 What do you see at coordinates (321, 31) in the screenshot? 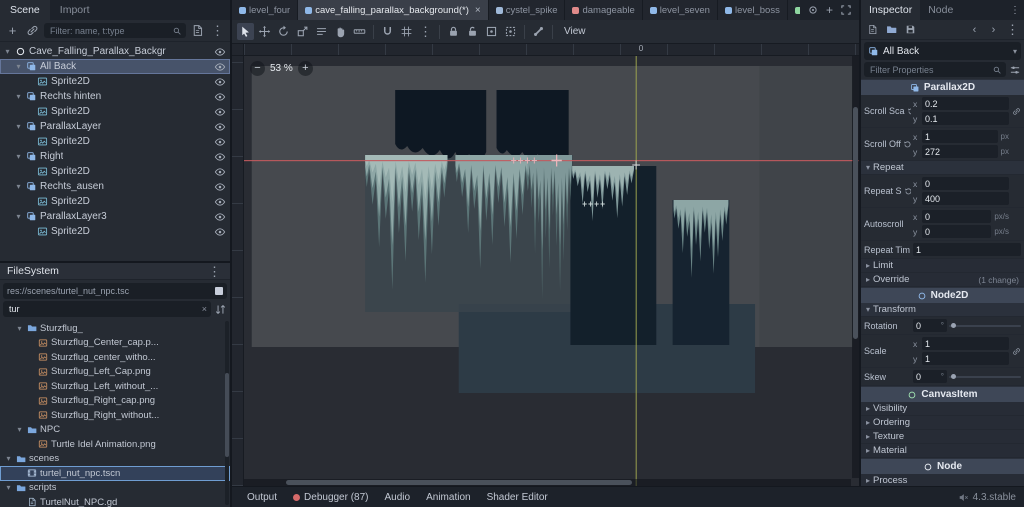
I see `list-select-button` at bounding box center [321, 31].